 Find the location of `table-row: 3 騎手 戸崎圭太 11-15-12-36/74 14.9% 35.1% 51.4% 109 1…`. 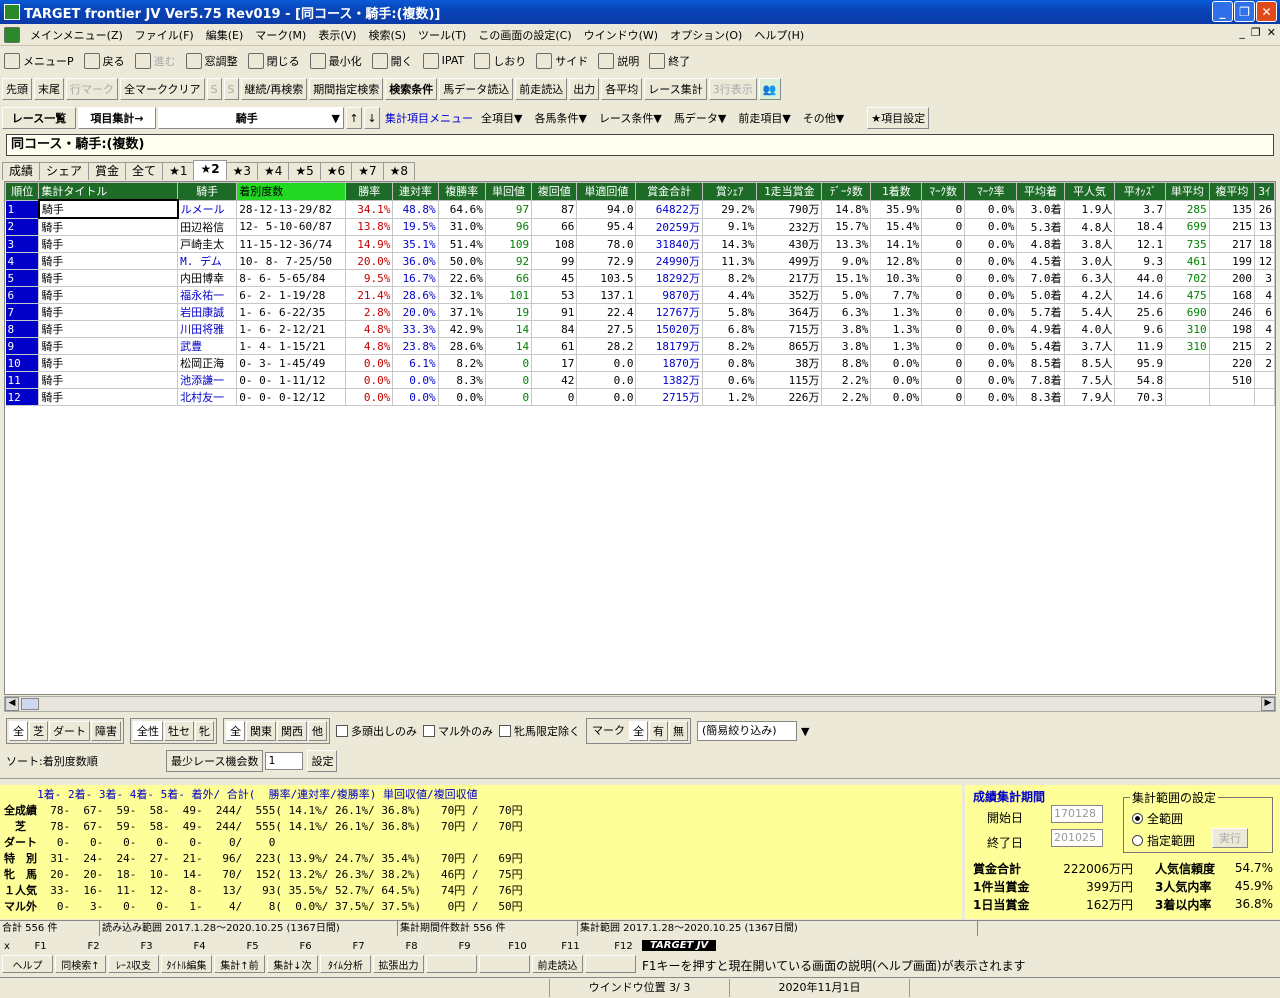

table-row: 3 騎手 戸崎圭太 11-15-12-36/74 14.9% 35.1% 51.4% 109 1… is located at coordinates (640, 244).